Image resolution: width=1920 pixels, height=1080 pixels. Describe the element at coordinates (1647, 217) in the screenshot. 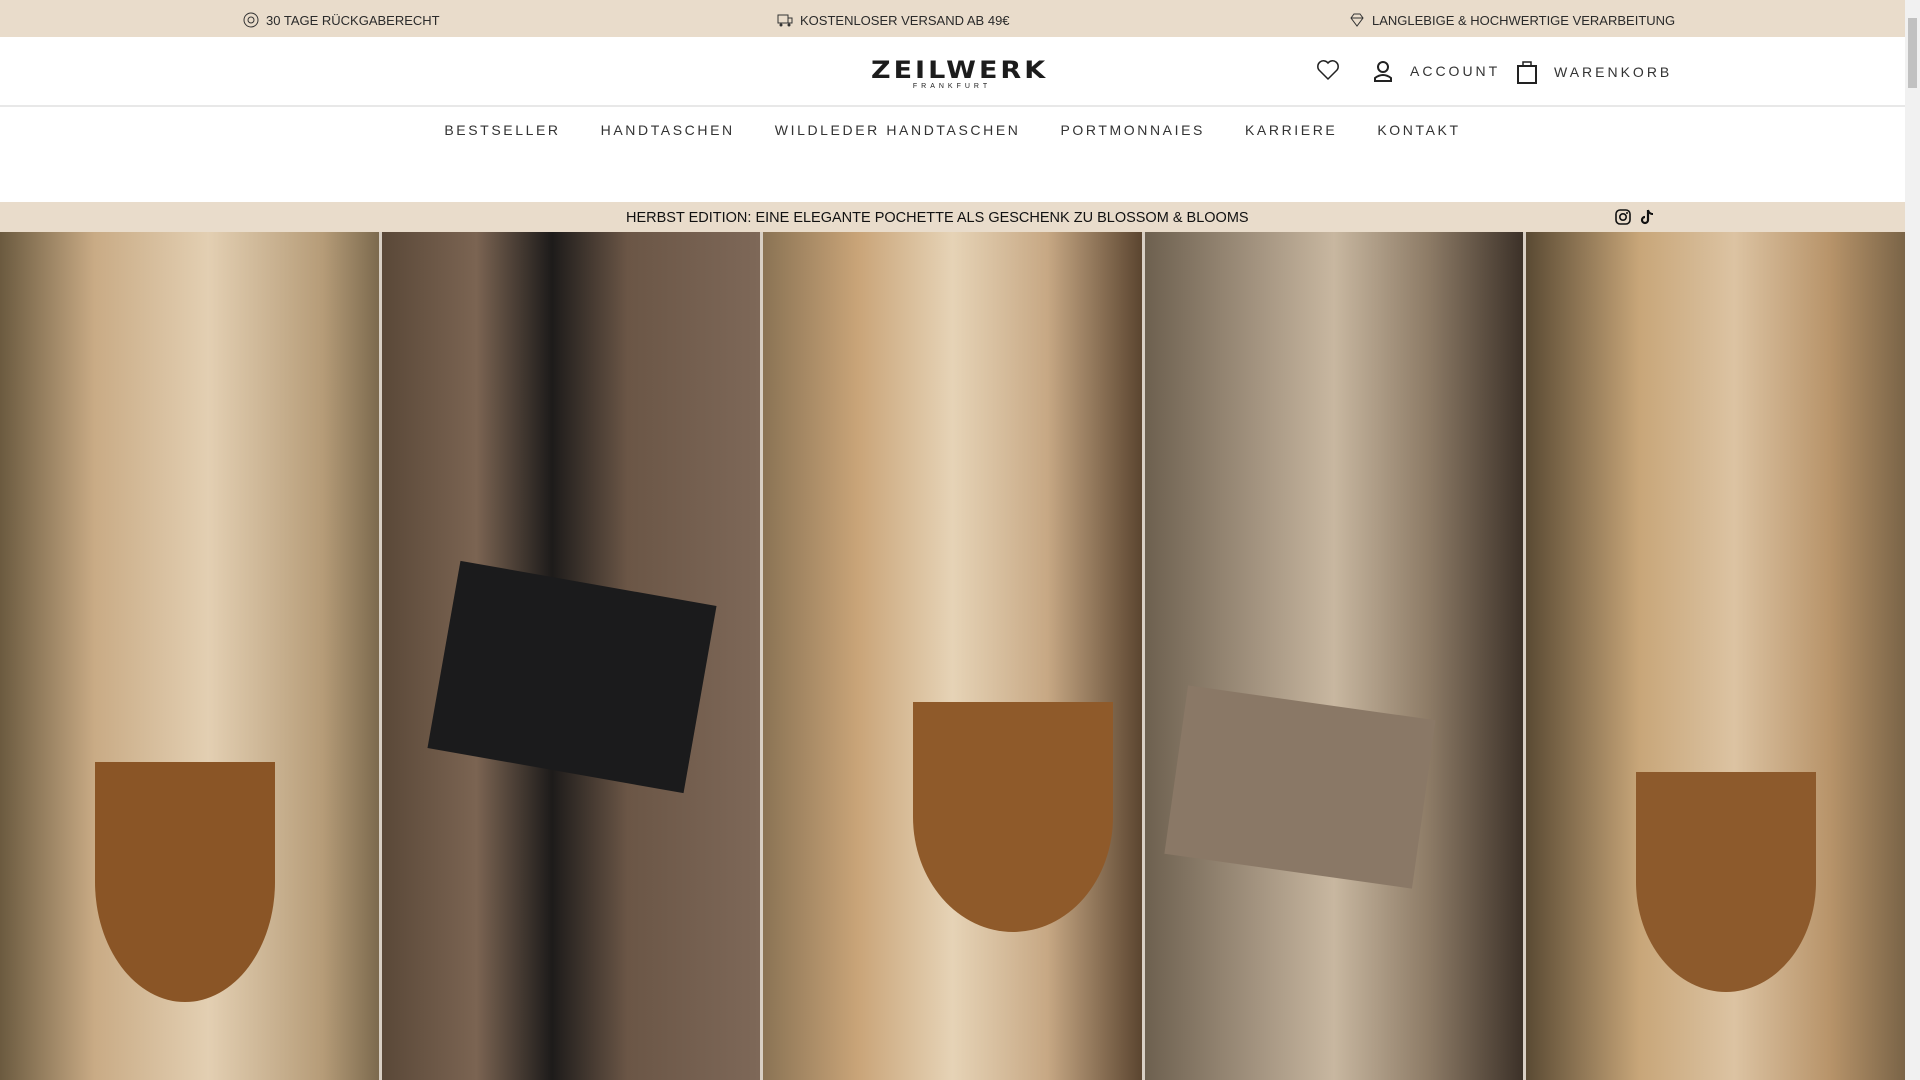

I see `tiktok-icon` at that location.